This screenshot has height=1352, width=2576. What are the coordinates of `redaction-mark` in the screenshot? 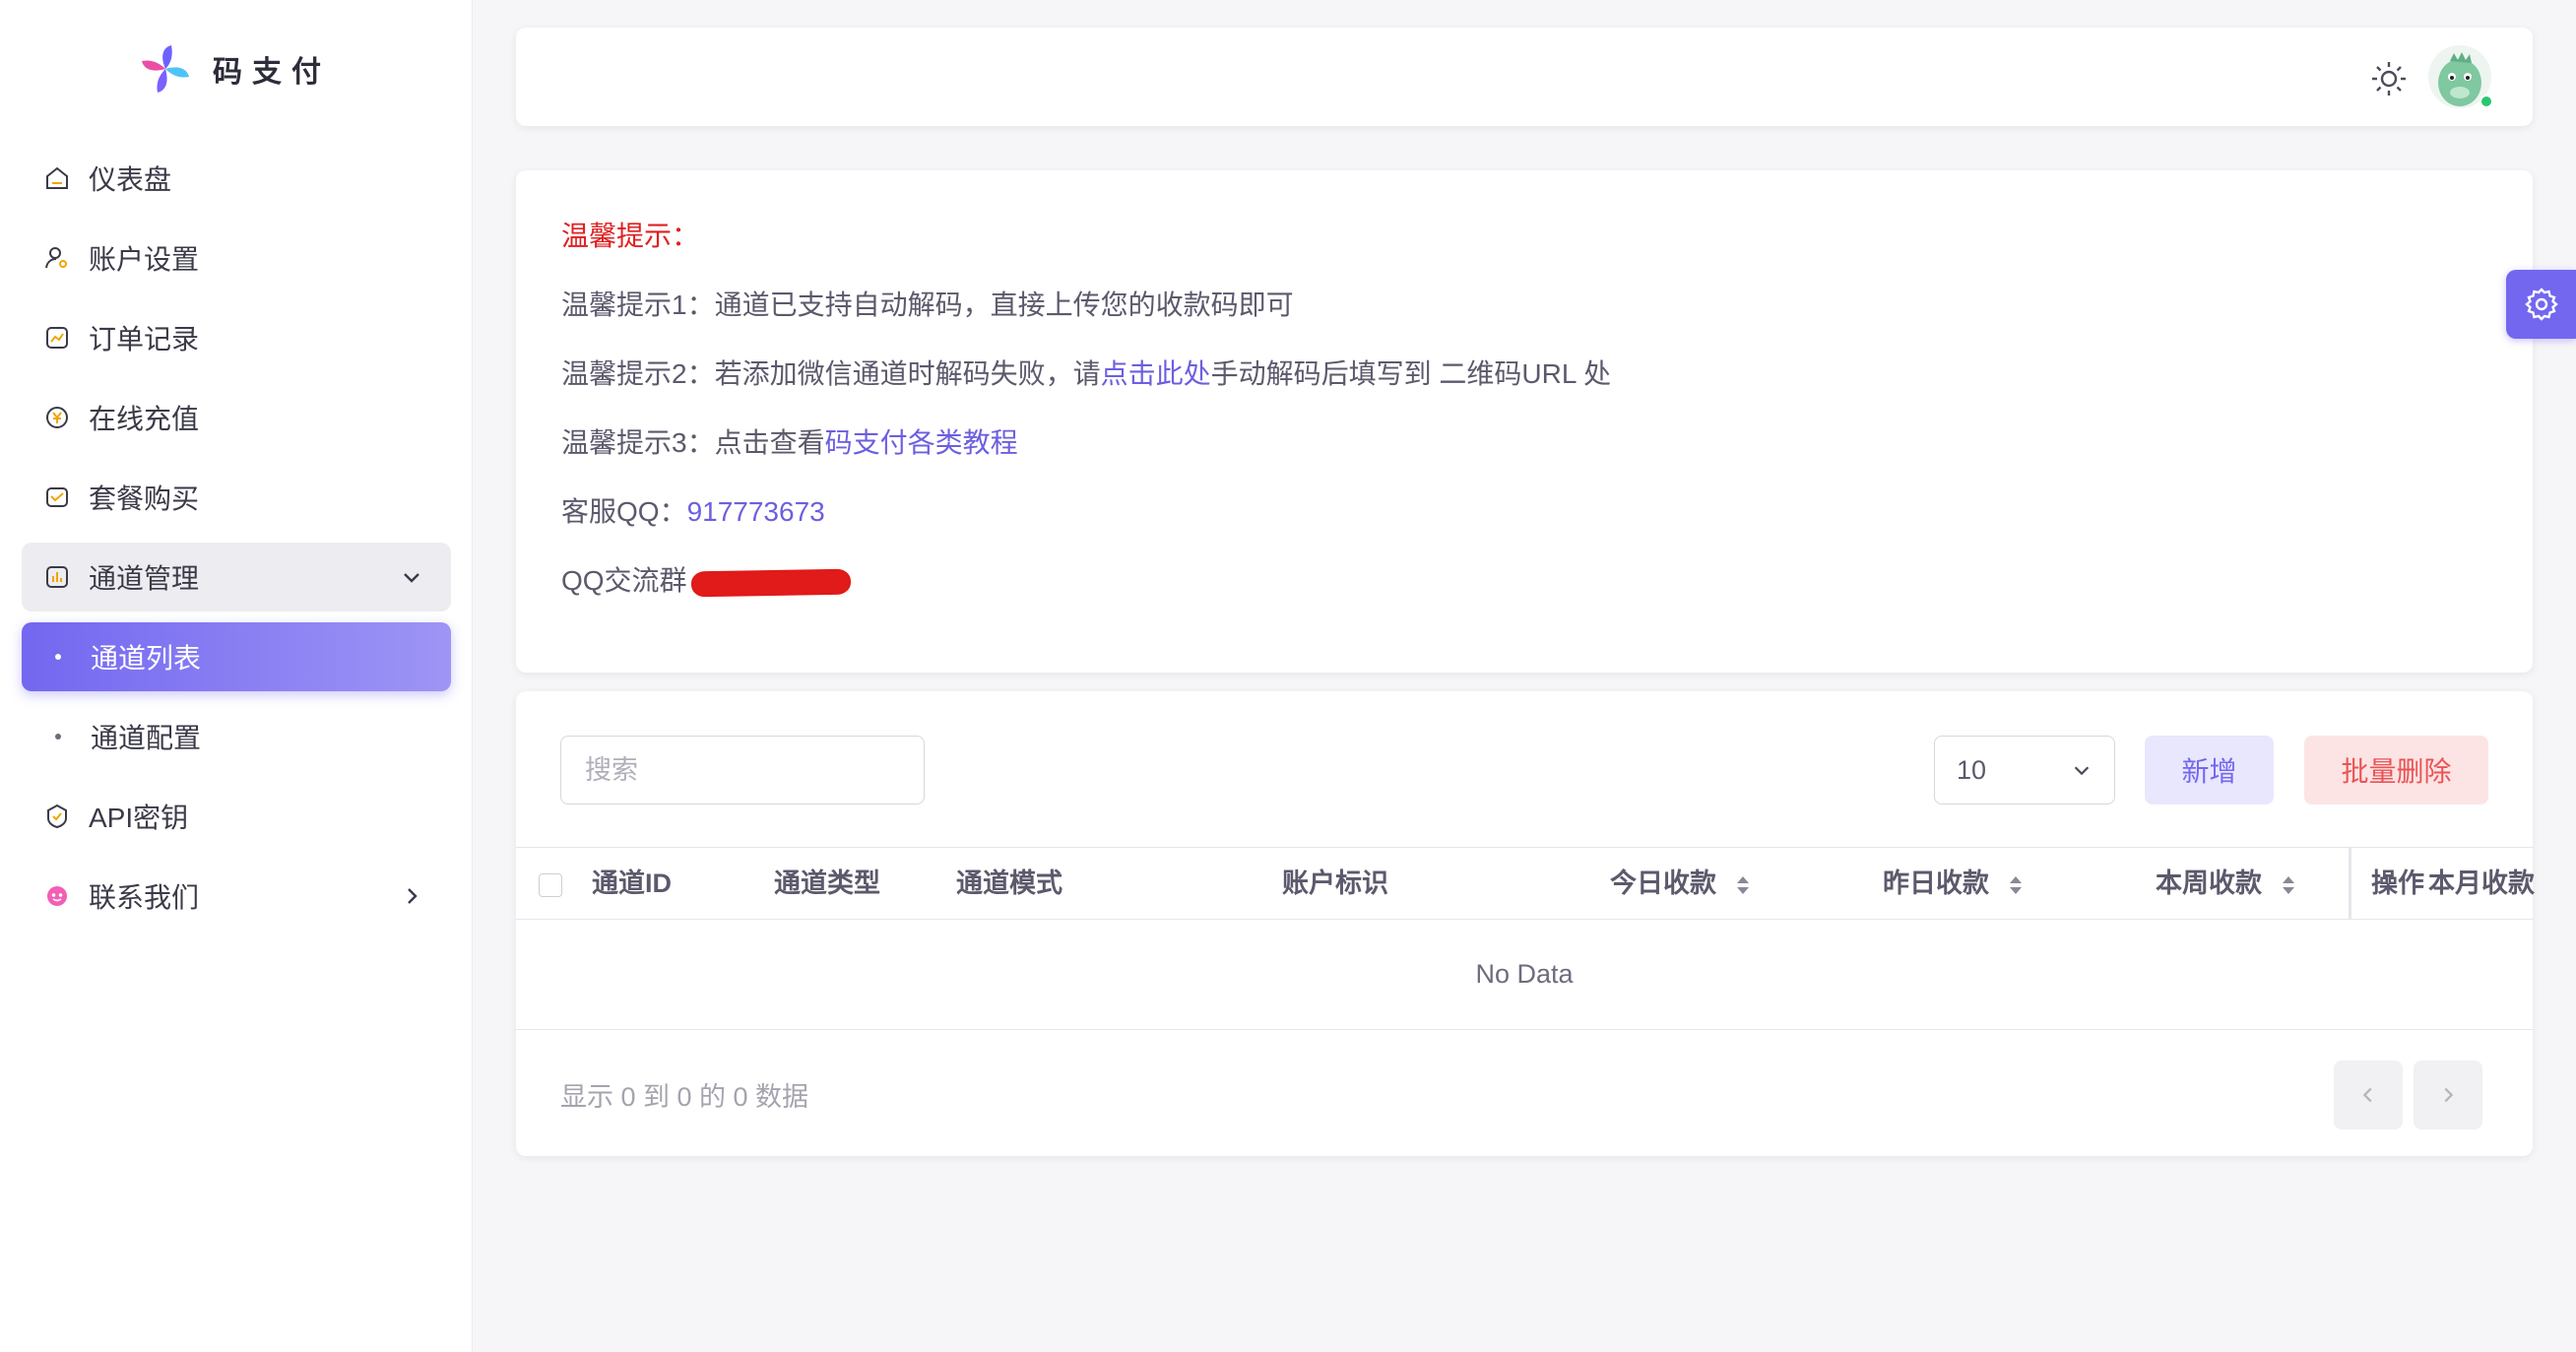 It's located at (770, 583).